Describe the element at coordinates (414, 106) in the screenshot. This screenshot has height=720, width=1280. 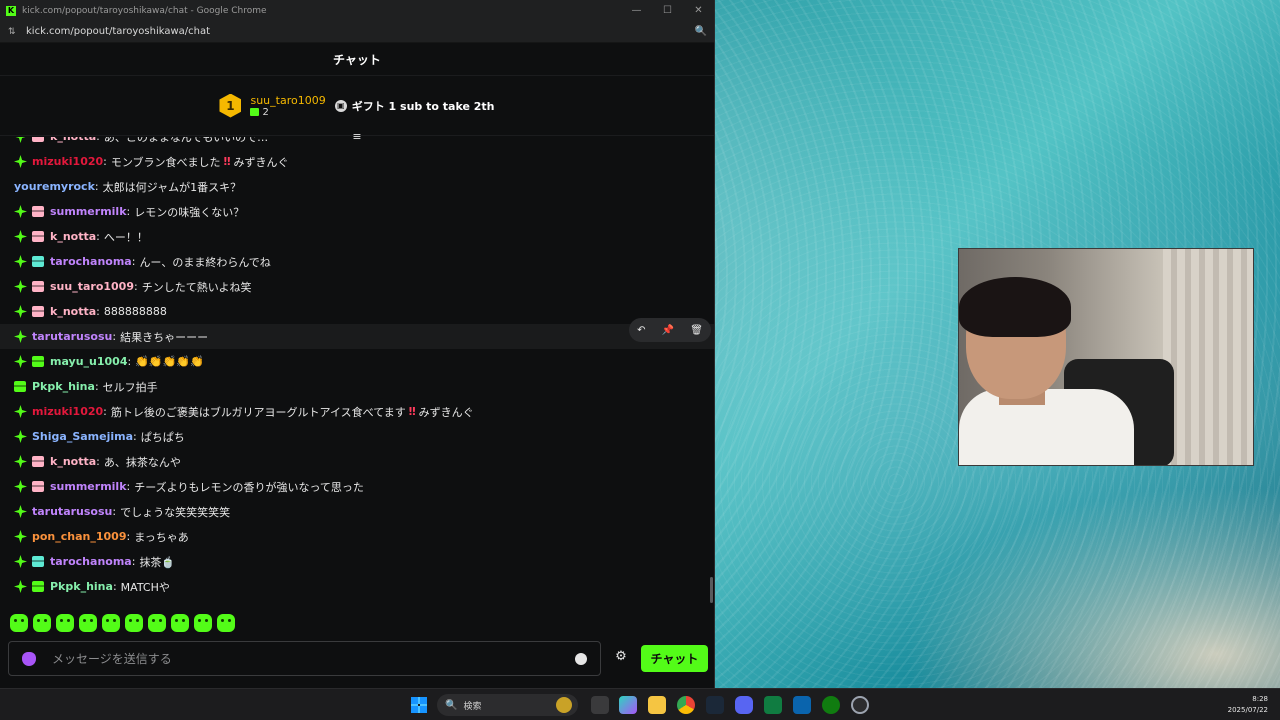
I see `gift-sub-button: ▣ ギフト 1 sub to take 2th` at that location.